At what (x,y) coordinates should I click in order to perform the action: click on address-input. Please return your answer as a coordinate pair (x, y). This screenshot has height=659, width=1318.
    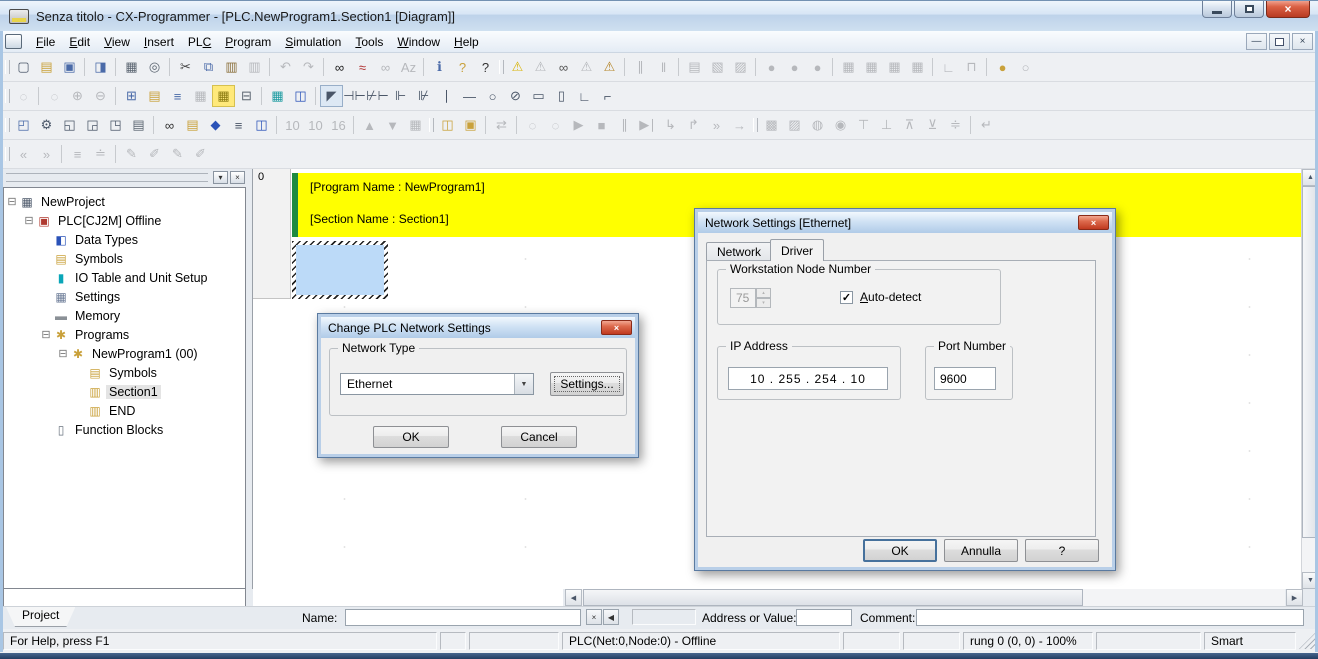
    Looking at the image, I should click on (824, 617).